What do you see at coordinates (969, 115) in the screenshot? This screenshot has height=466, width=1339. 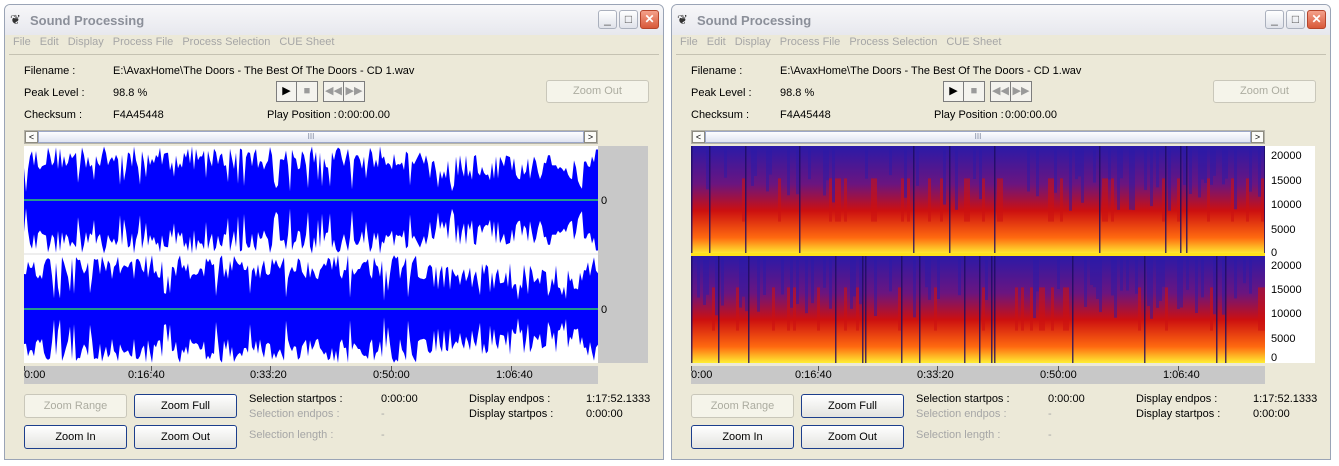 I see `play-position-label: Play Position :` at bounding box center [969, 115].